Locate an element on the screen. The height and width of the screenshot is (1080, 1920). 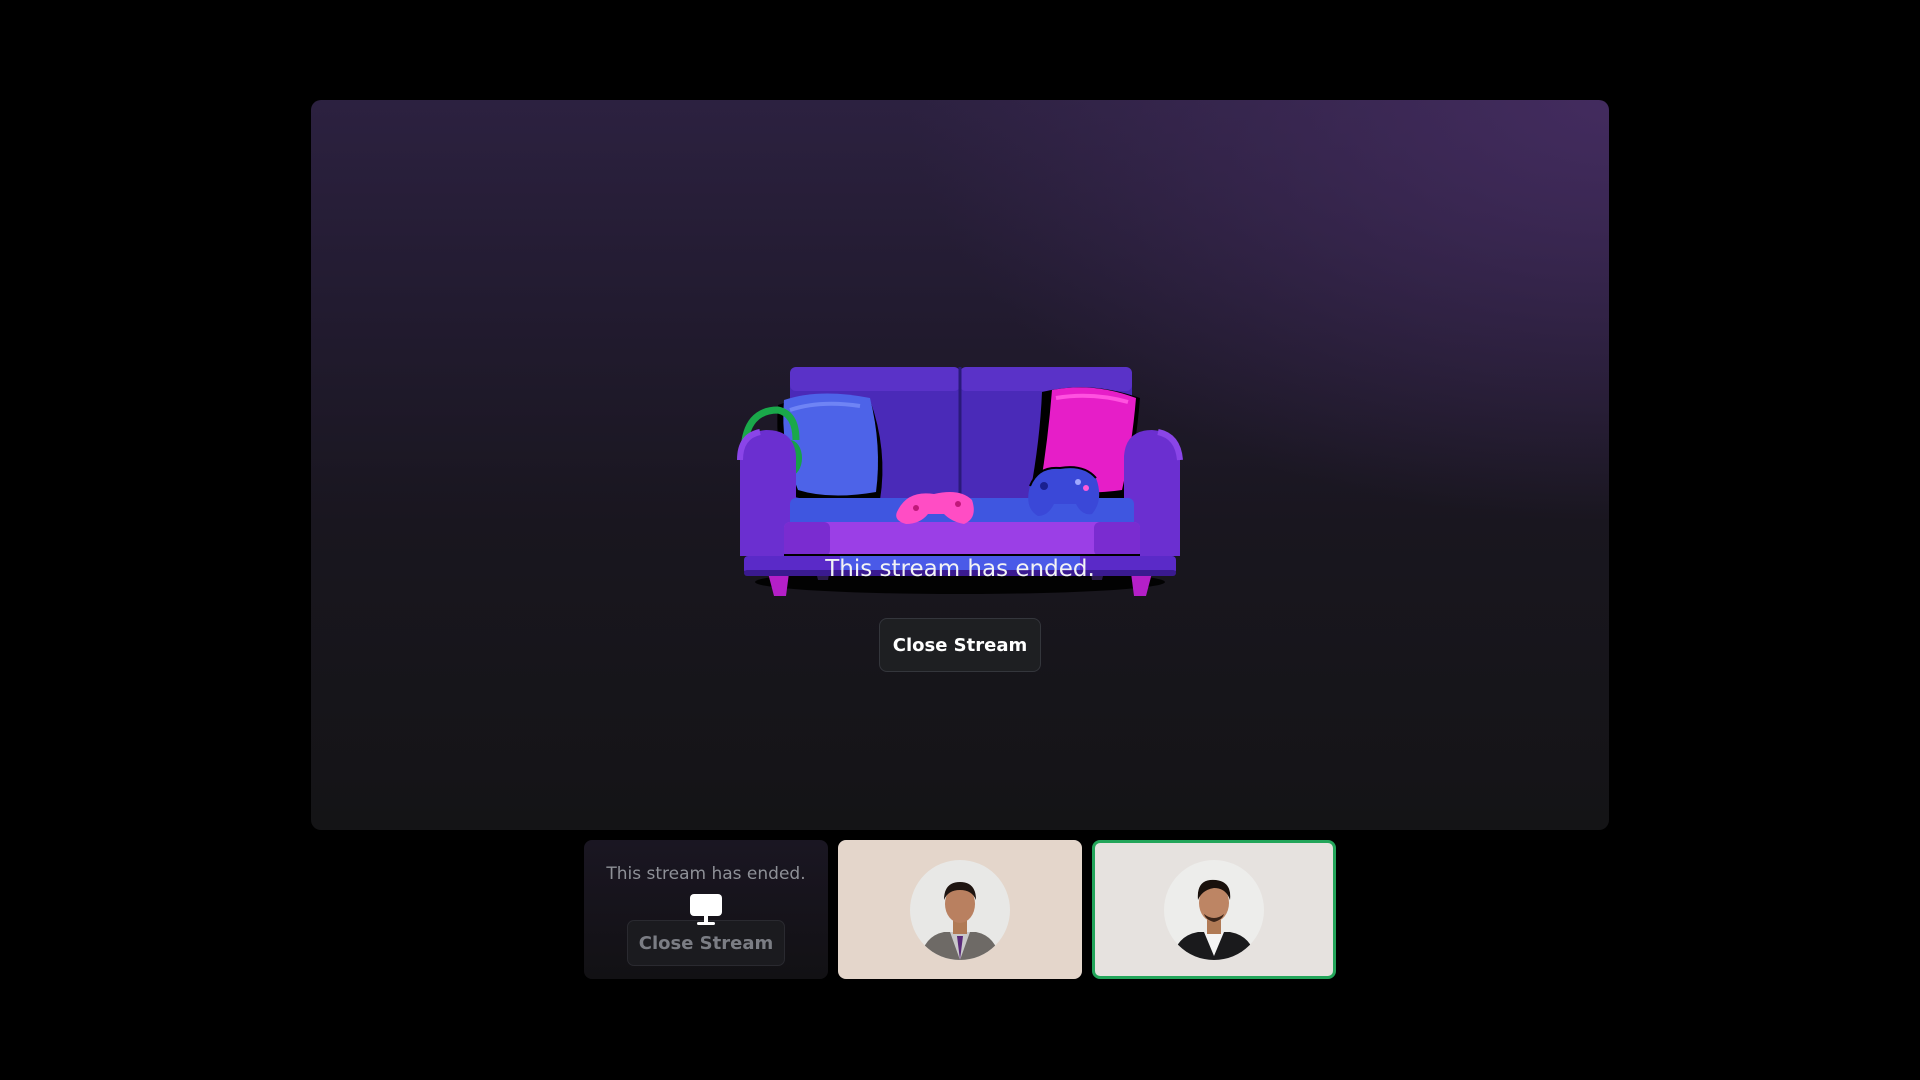
monitor-icon is located at coordinates (706, 910).